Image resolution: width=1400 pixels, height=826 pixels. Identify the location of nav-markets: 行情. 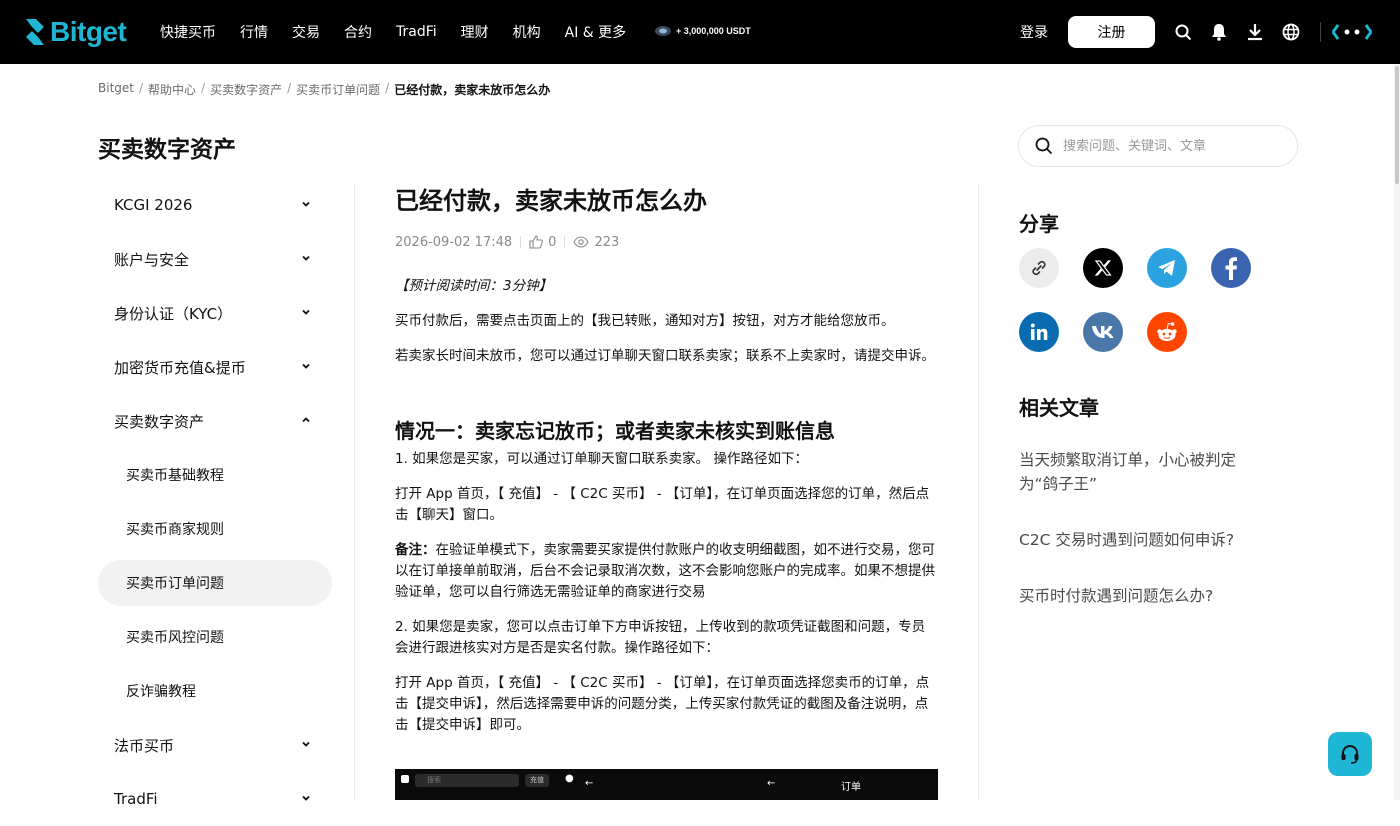
(254, 32).